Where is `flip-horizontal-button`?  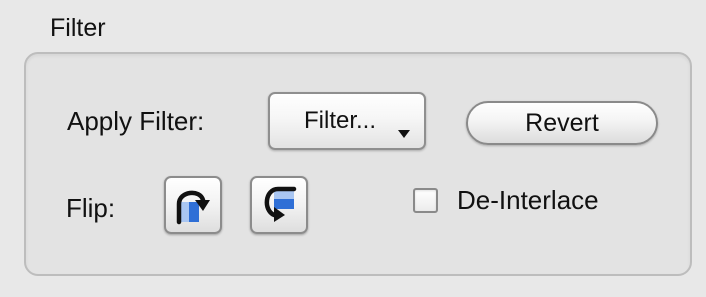 flip-horizontal-button is located at coordinates (193, 205).